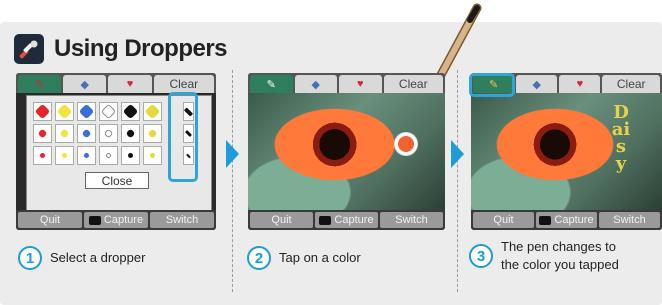 The image size is (662, 305). Describe the element at coordinates (481, 256) in the screenshot. I see `step-number: 3` at that location.